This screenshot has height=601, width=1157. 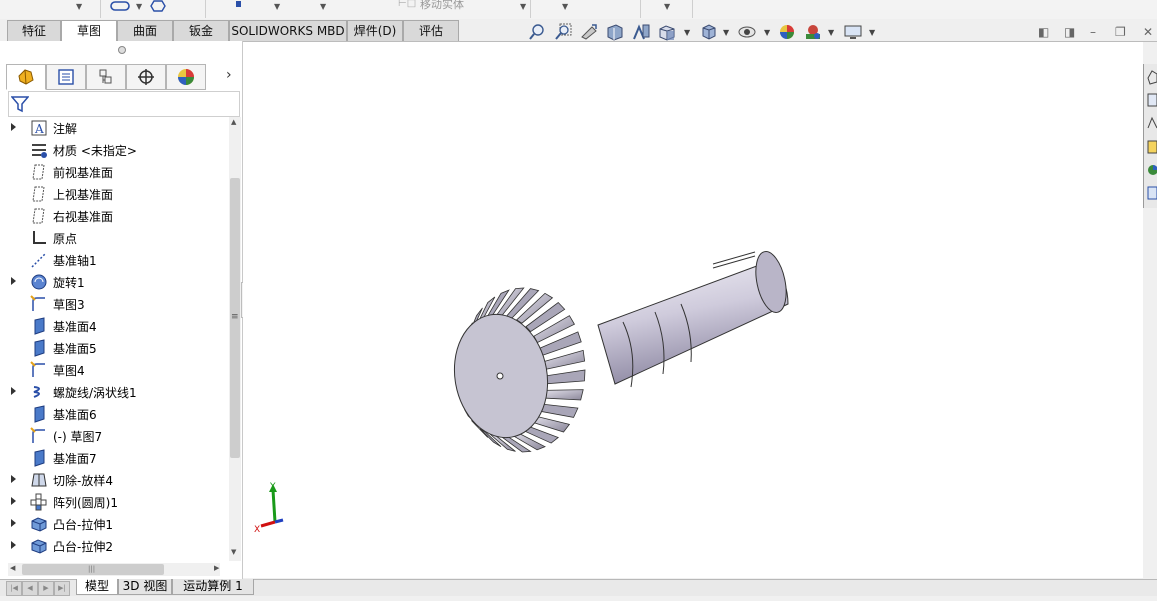 What do you see at coordinates (146, 77) in the screenshot?
I see `tab-dimxpert-manager` at bounding box center [146, 77].